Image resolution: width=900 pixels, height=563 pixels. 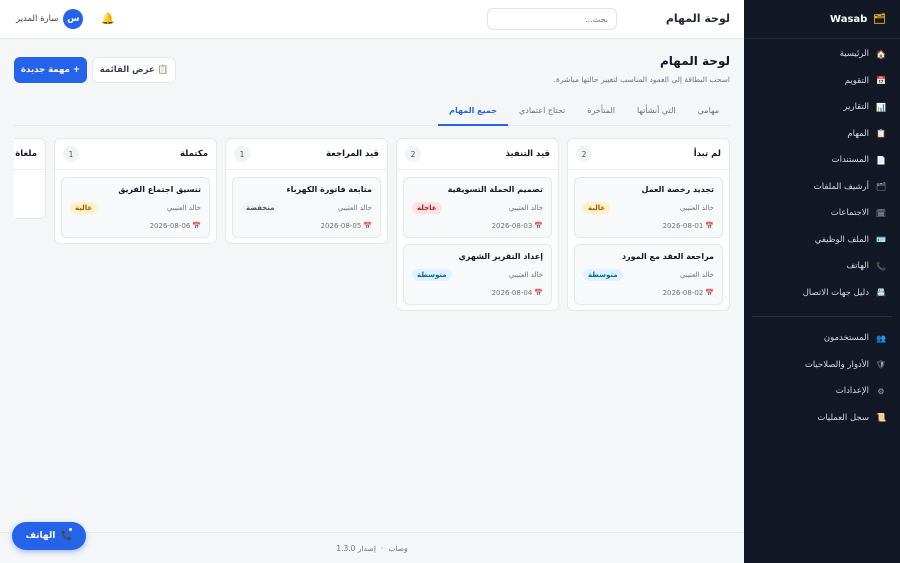 What do you see at coordinates (822, 54) in the screenshot?
I see `sidebar-item: 🏠 الرئيسية` at bounding box center [822, 54].